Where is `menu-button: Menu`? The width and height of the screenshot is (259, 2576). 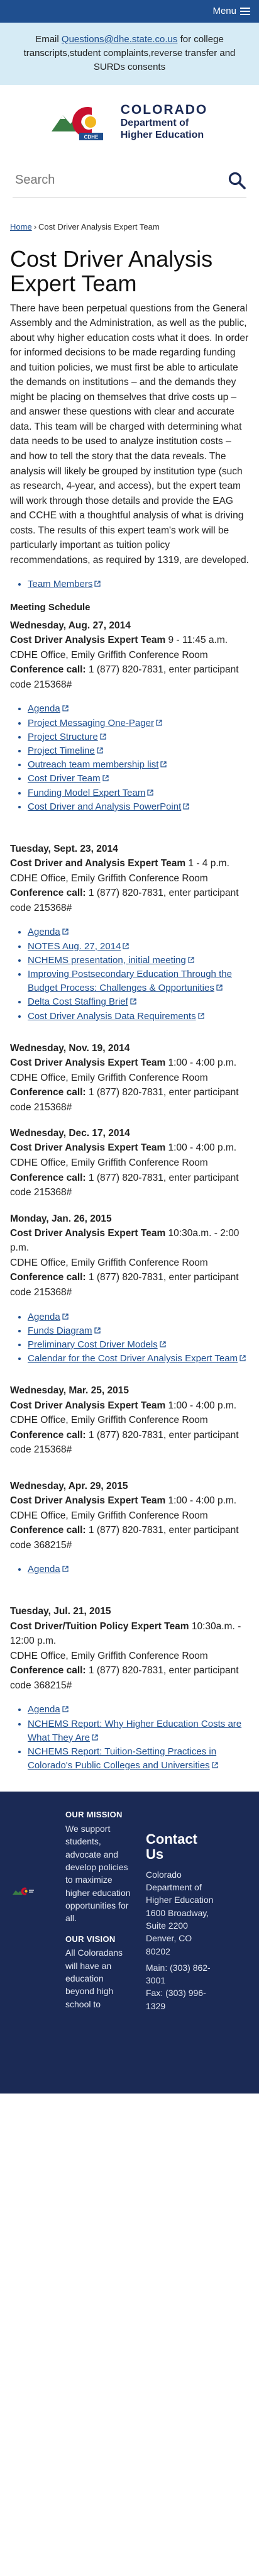
menu-button: Menu is located at coordinates (231, 11).